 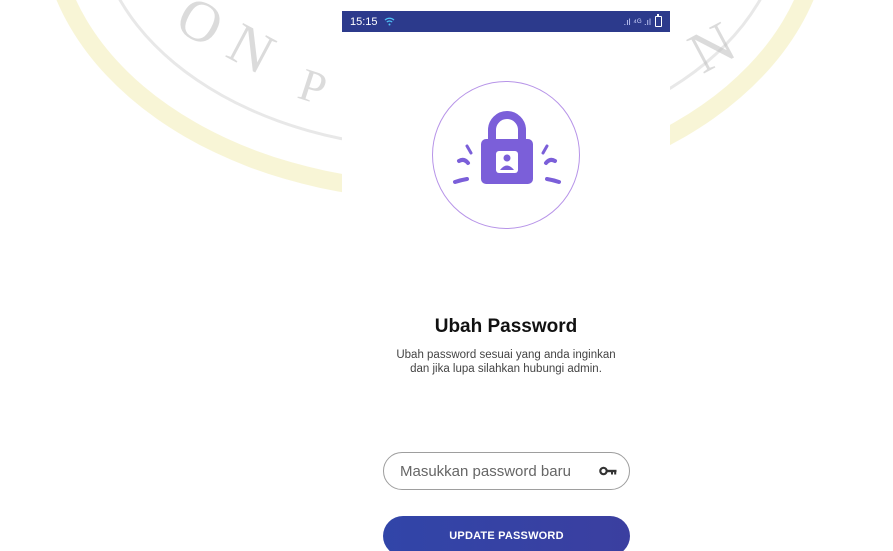 What do you see at coordinates (507, 147) in the screenshot?
I see `lock-icon` at bounding box center [507, 147].